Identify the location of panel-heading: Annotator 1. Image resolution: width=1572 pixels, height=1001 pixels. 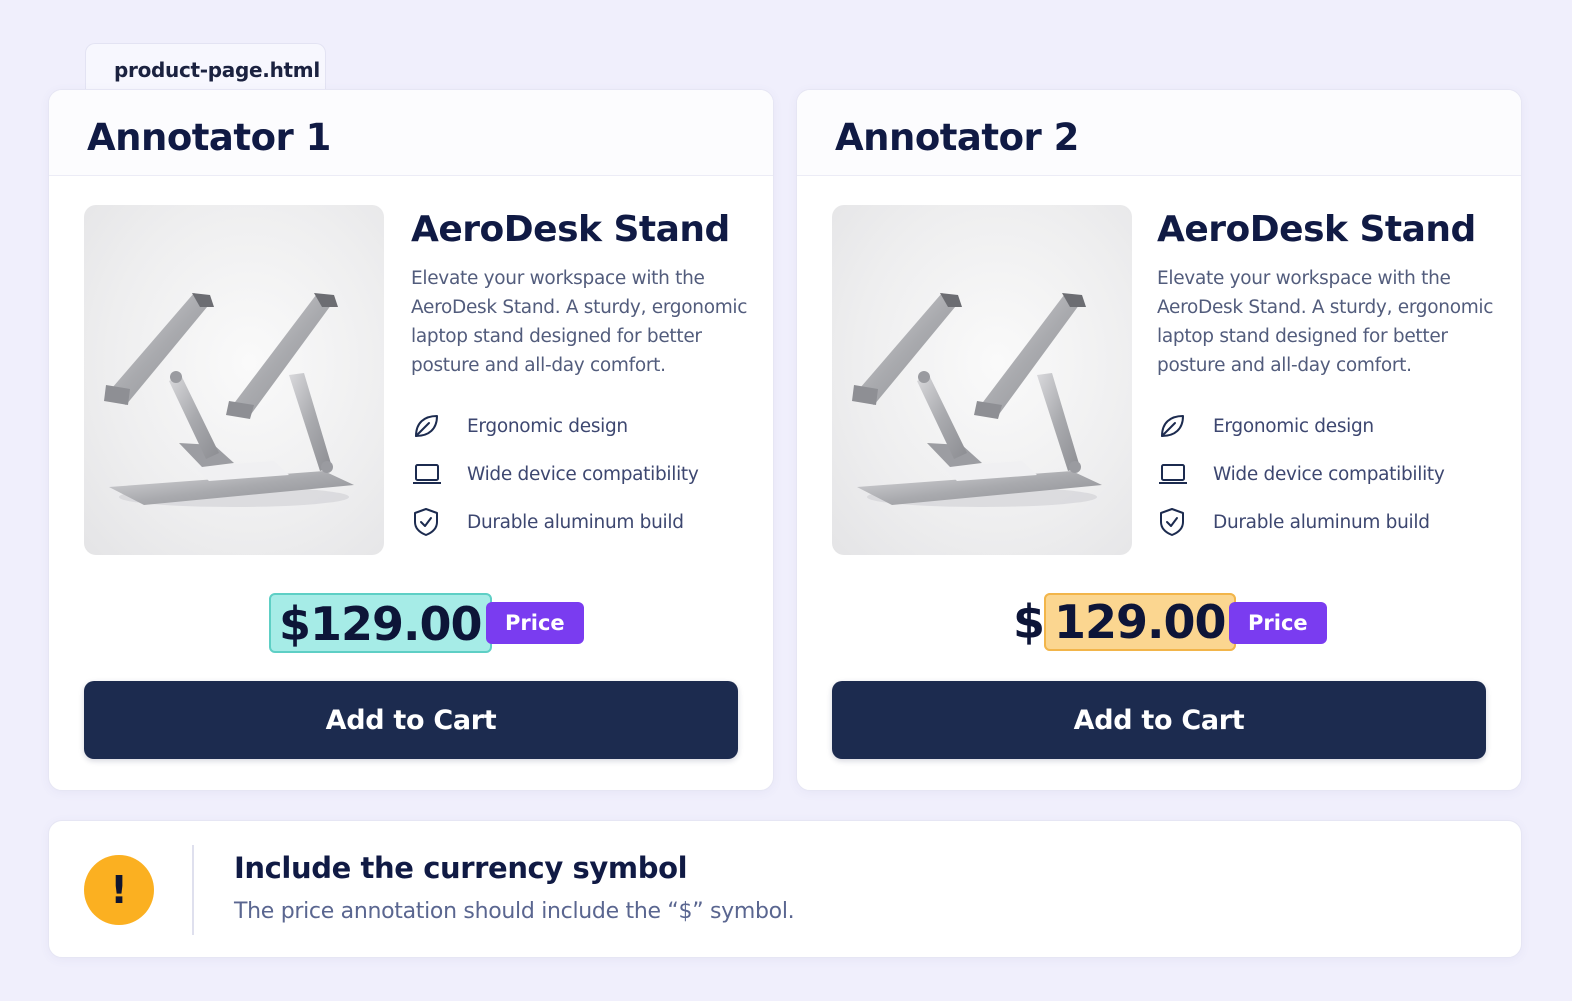
(411, 133).